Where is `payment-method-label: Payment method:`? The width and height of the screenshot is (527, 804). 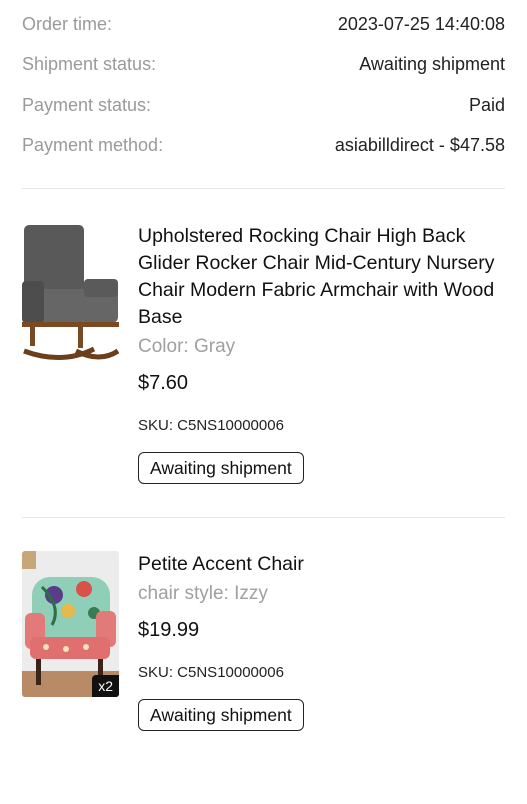
payment-method-label: Payment method: is located at coordinates (93, 145).